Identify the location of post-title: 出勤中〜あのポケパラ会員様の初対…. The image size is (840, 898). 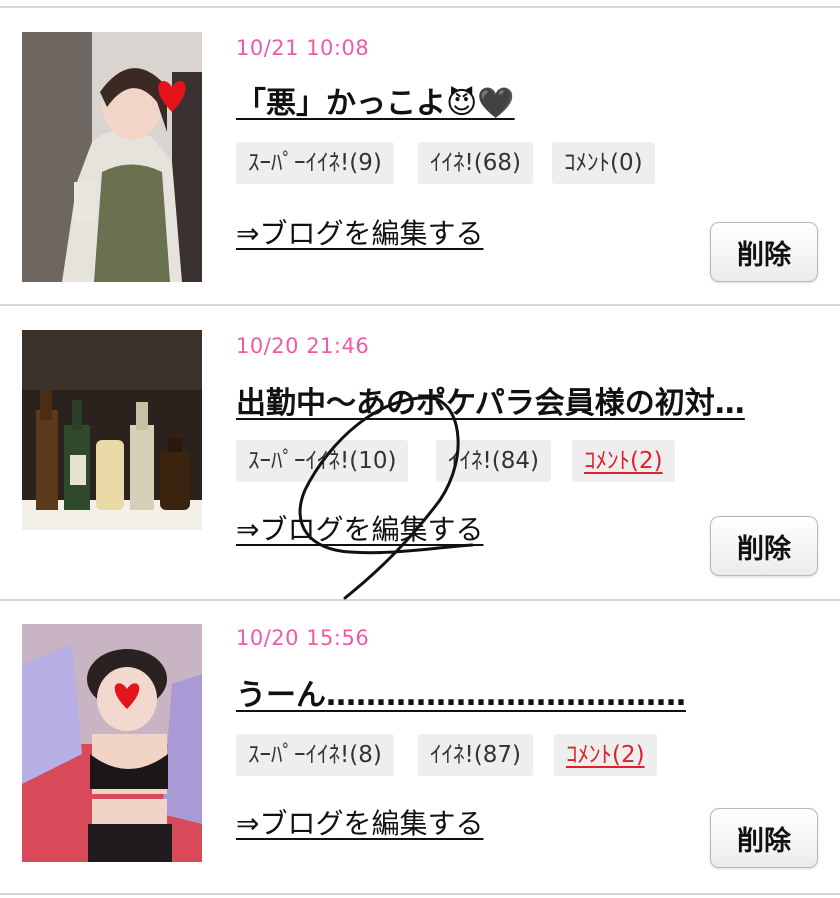
(490, 400).